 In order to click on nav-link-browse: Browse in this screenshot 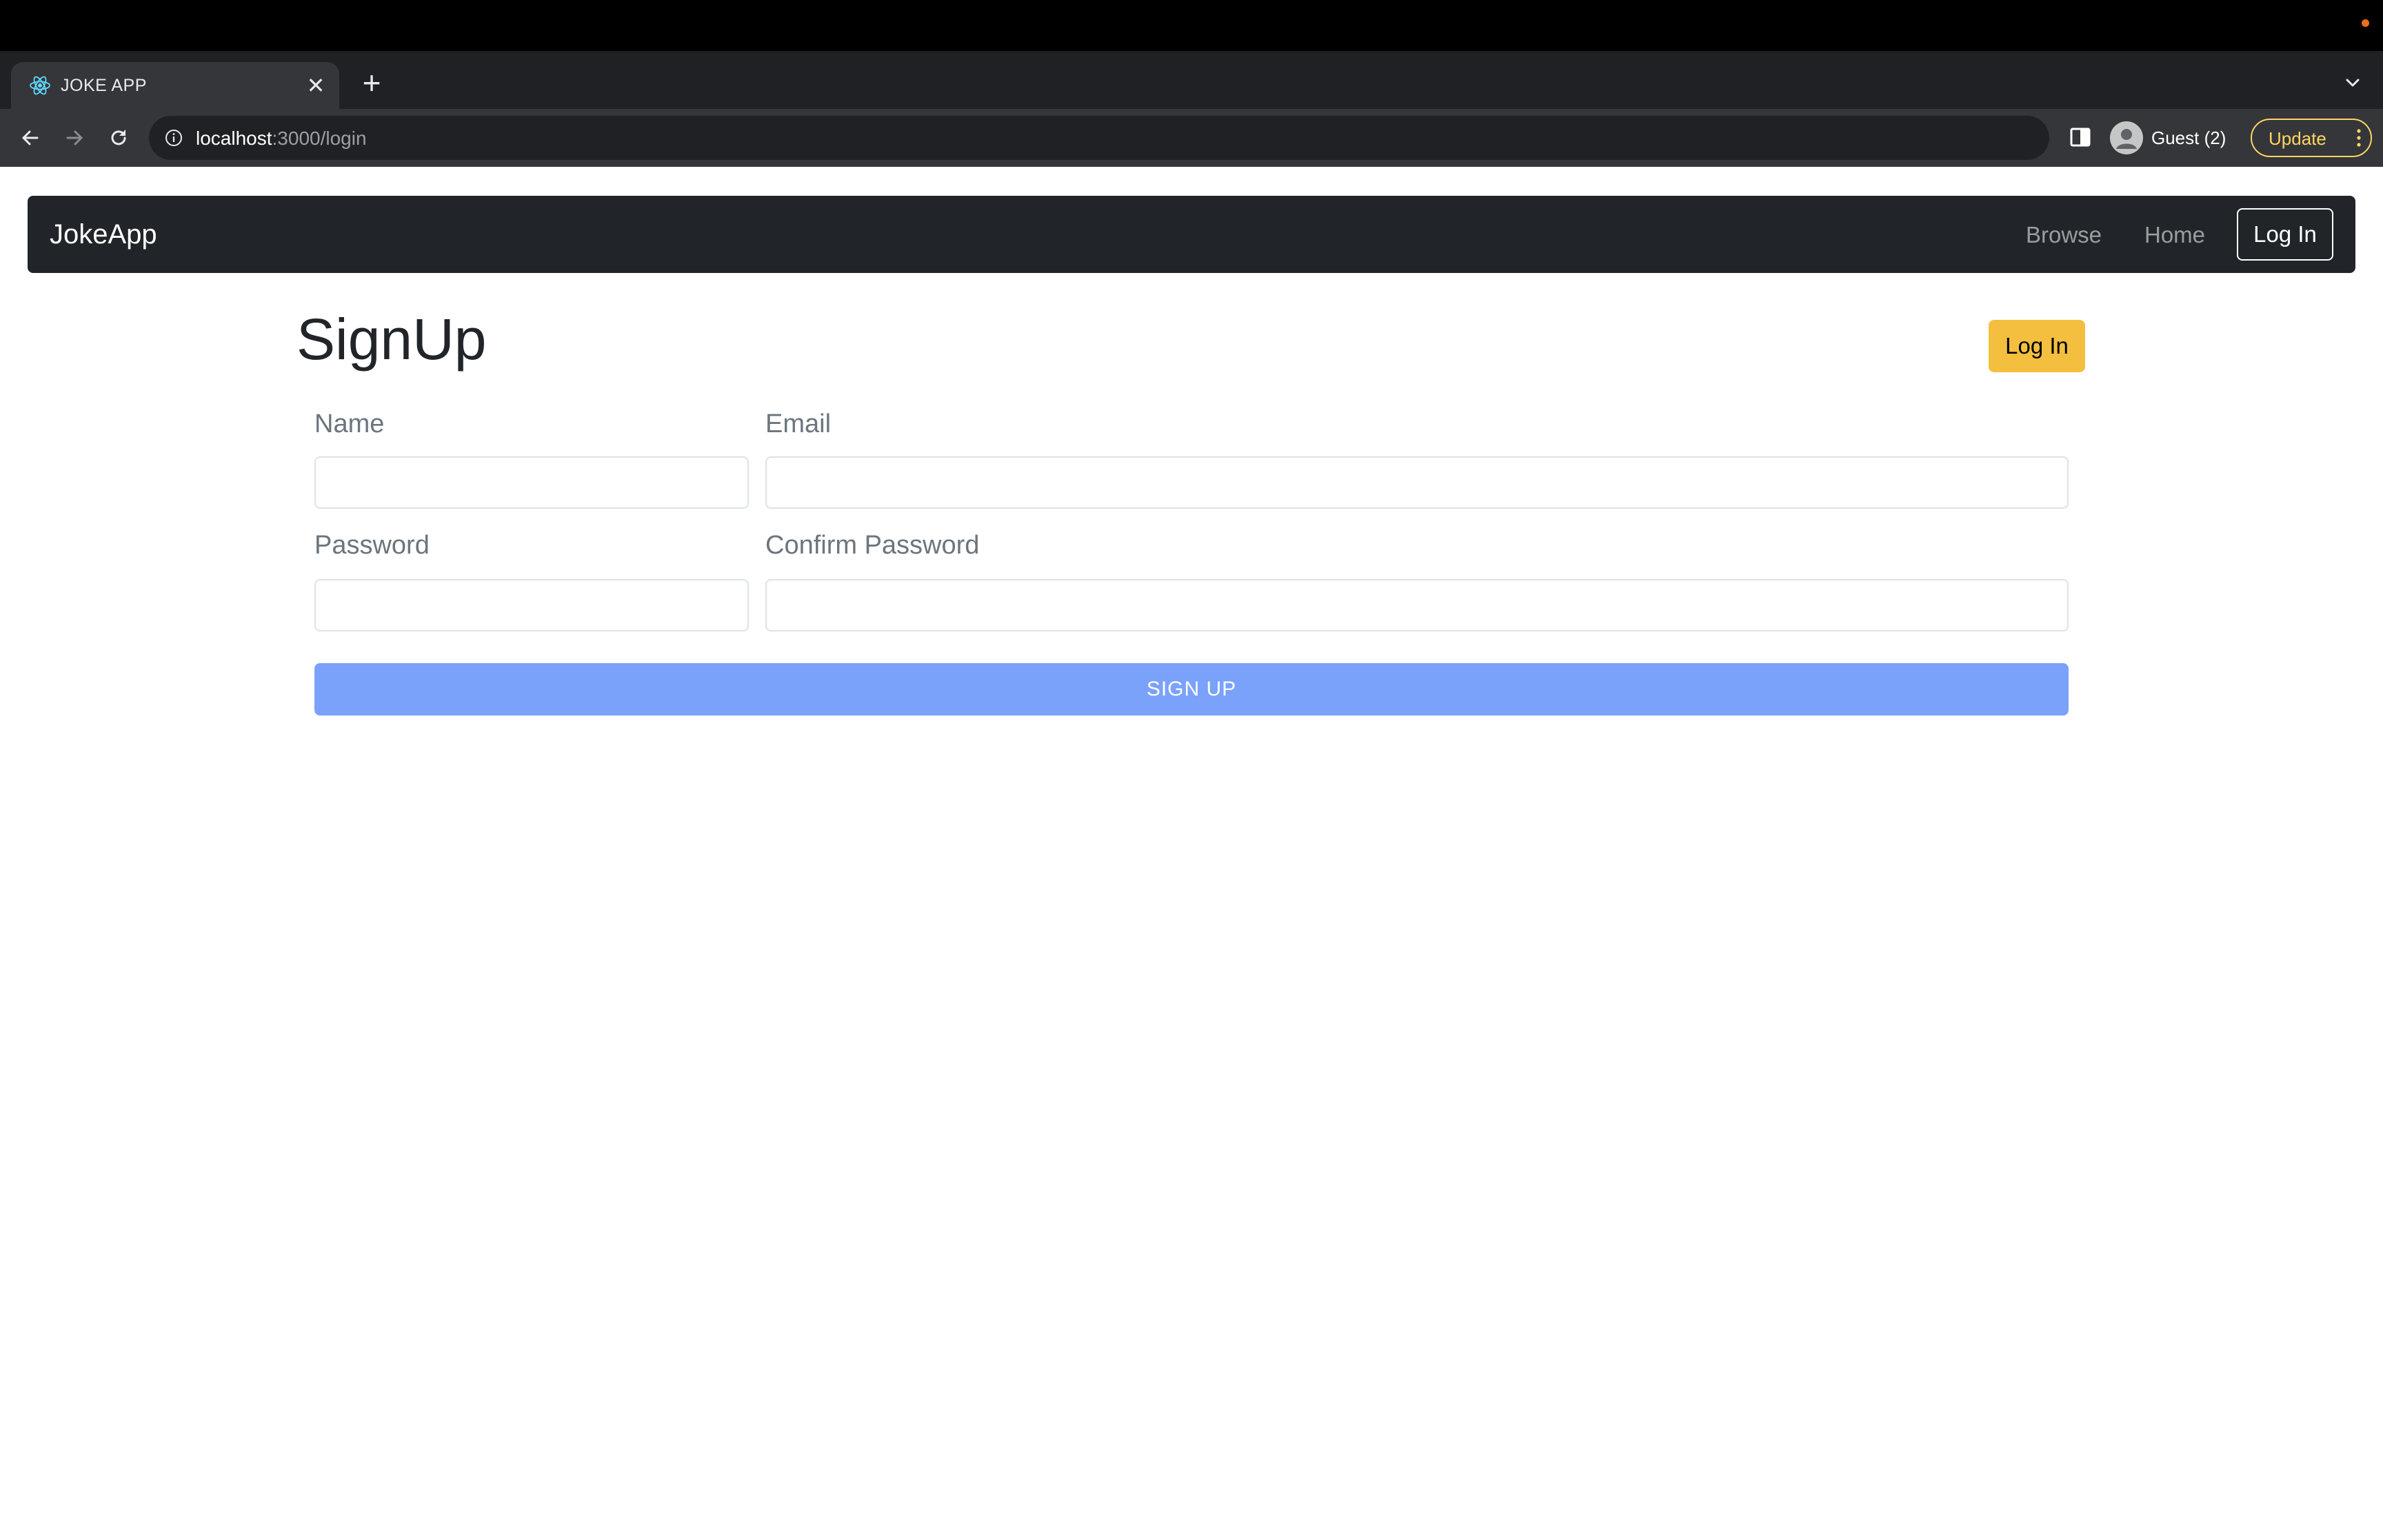, I will do `click(2064, 235)`.